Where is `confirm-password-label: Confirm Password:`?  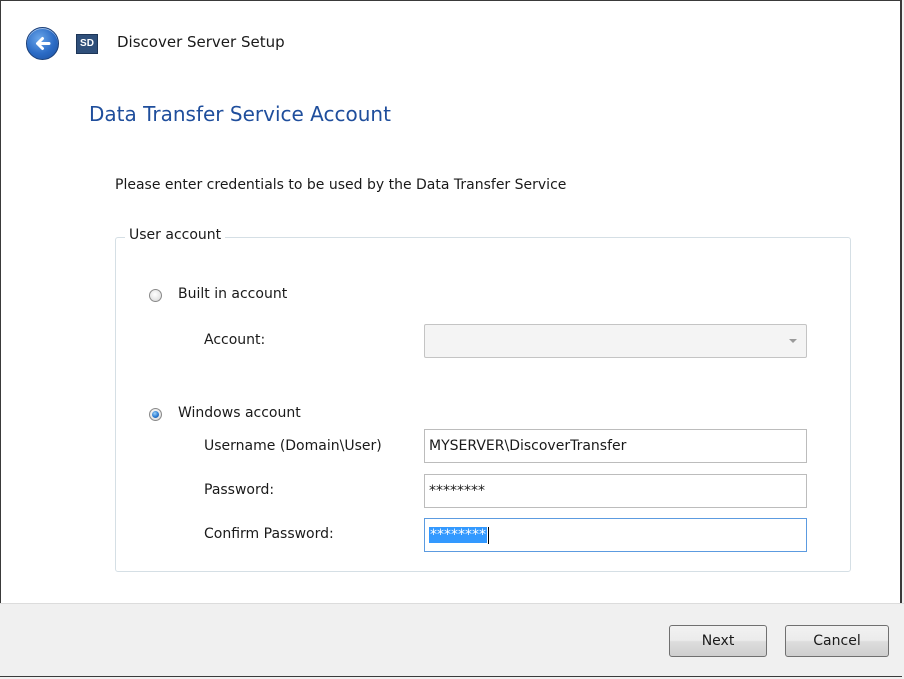
confirm-password-label: Confirm Password: is located at coordinates (269, 534).